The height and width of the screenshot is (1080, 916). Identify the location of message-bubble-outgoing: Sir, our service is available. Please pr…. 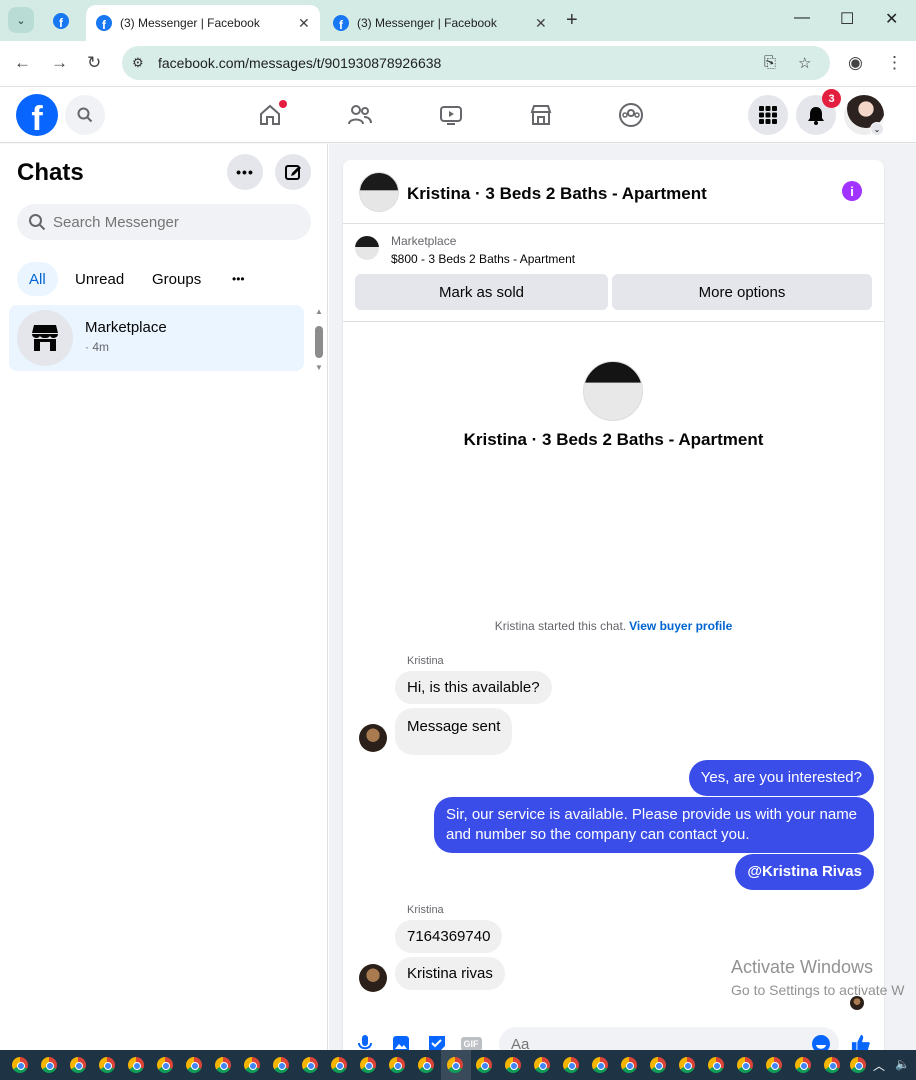
(654, 825).